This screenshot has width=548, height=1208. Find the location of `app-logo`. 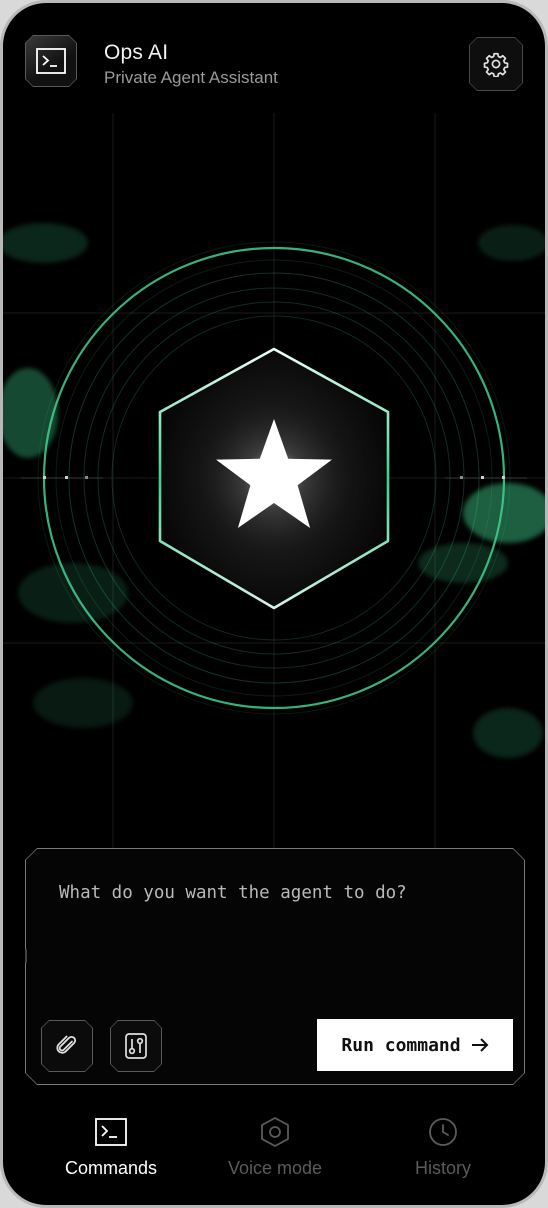

app-logo is located at coordinates (51, 61).